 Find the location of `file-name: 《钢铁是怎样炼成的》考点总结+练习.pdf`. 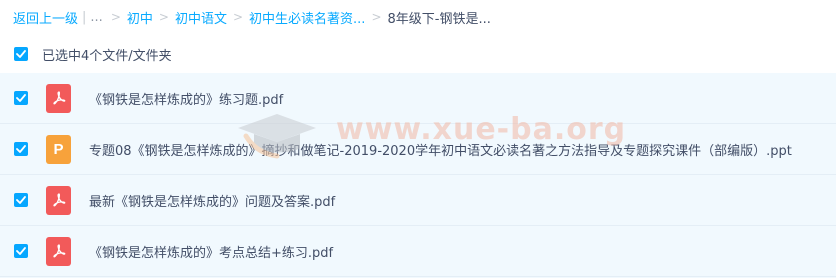

file-name: 《钢铁是怎样炼成的》考点总结+练习.pdf is located at coordinates (211, 251).